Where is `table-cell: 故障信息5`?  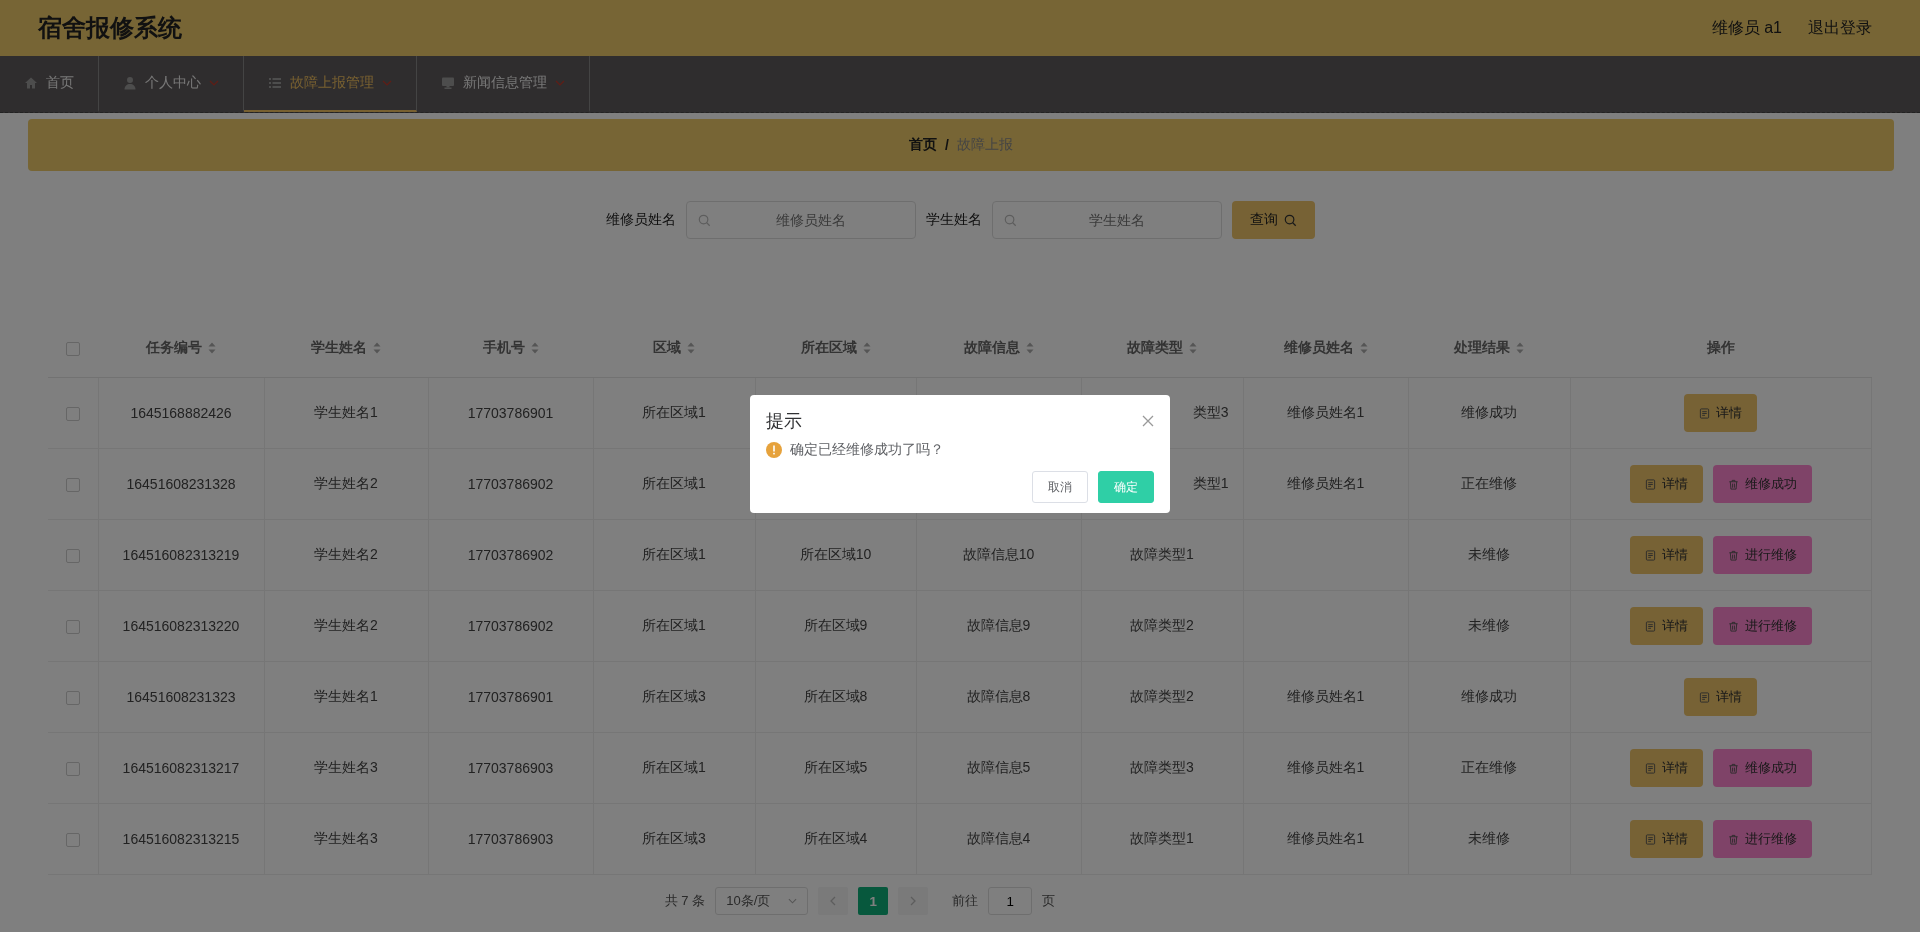
table-cell: 故障信息5 is located at coordinates (998, 767).